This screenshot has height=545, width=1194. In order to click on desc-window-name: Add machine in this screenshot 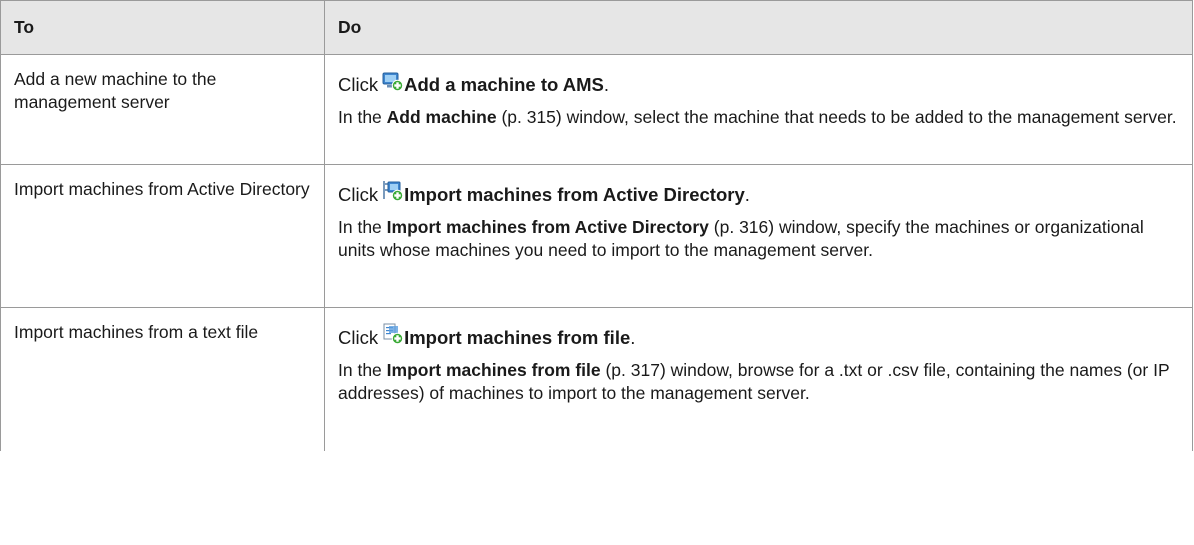, I will do `click(441, 117)`.